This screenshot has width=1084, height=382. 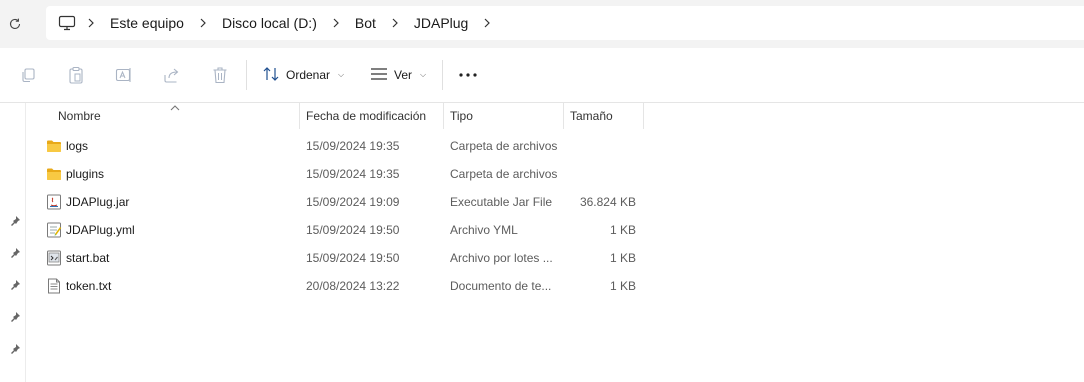 I want to click on file-date: 15/09/2024 19:09, so click(x=353, y=202).